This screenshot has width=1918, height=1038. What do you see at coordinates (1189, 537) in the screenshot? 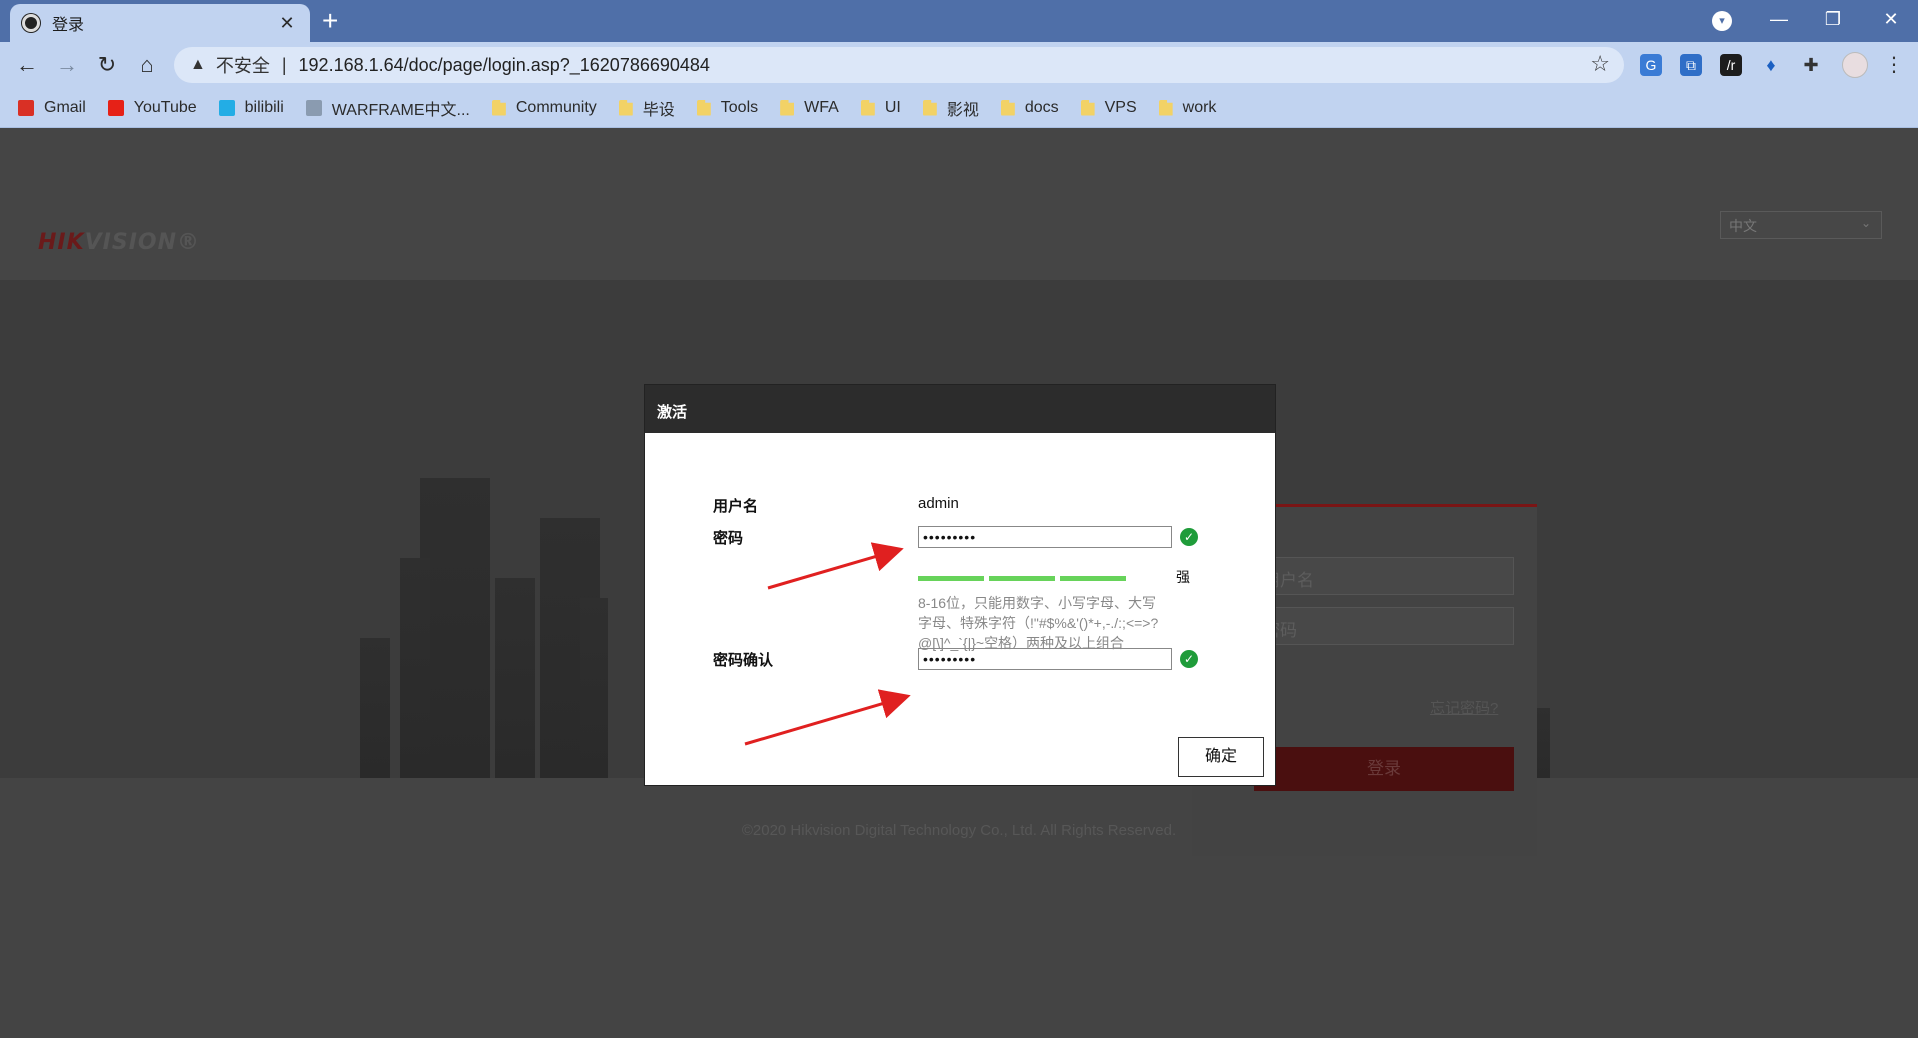
I see `password-valid-check-icon: ✓` at bounding box center [1189, 537].